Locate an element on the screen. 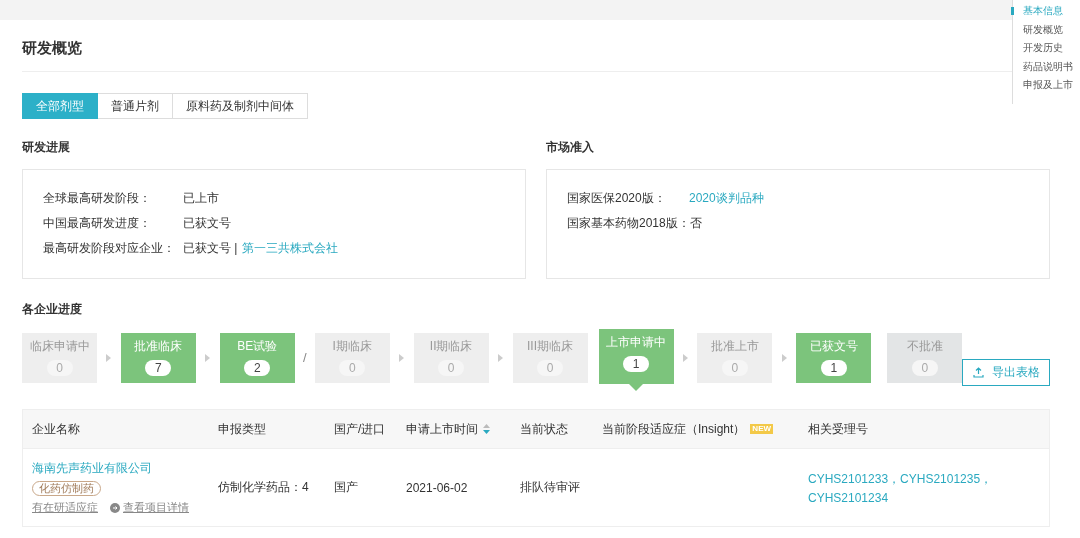 This screenshot has height=538, width=1080. count-badge: 7 is located at coordinates (158, 368).